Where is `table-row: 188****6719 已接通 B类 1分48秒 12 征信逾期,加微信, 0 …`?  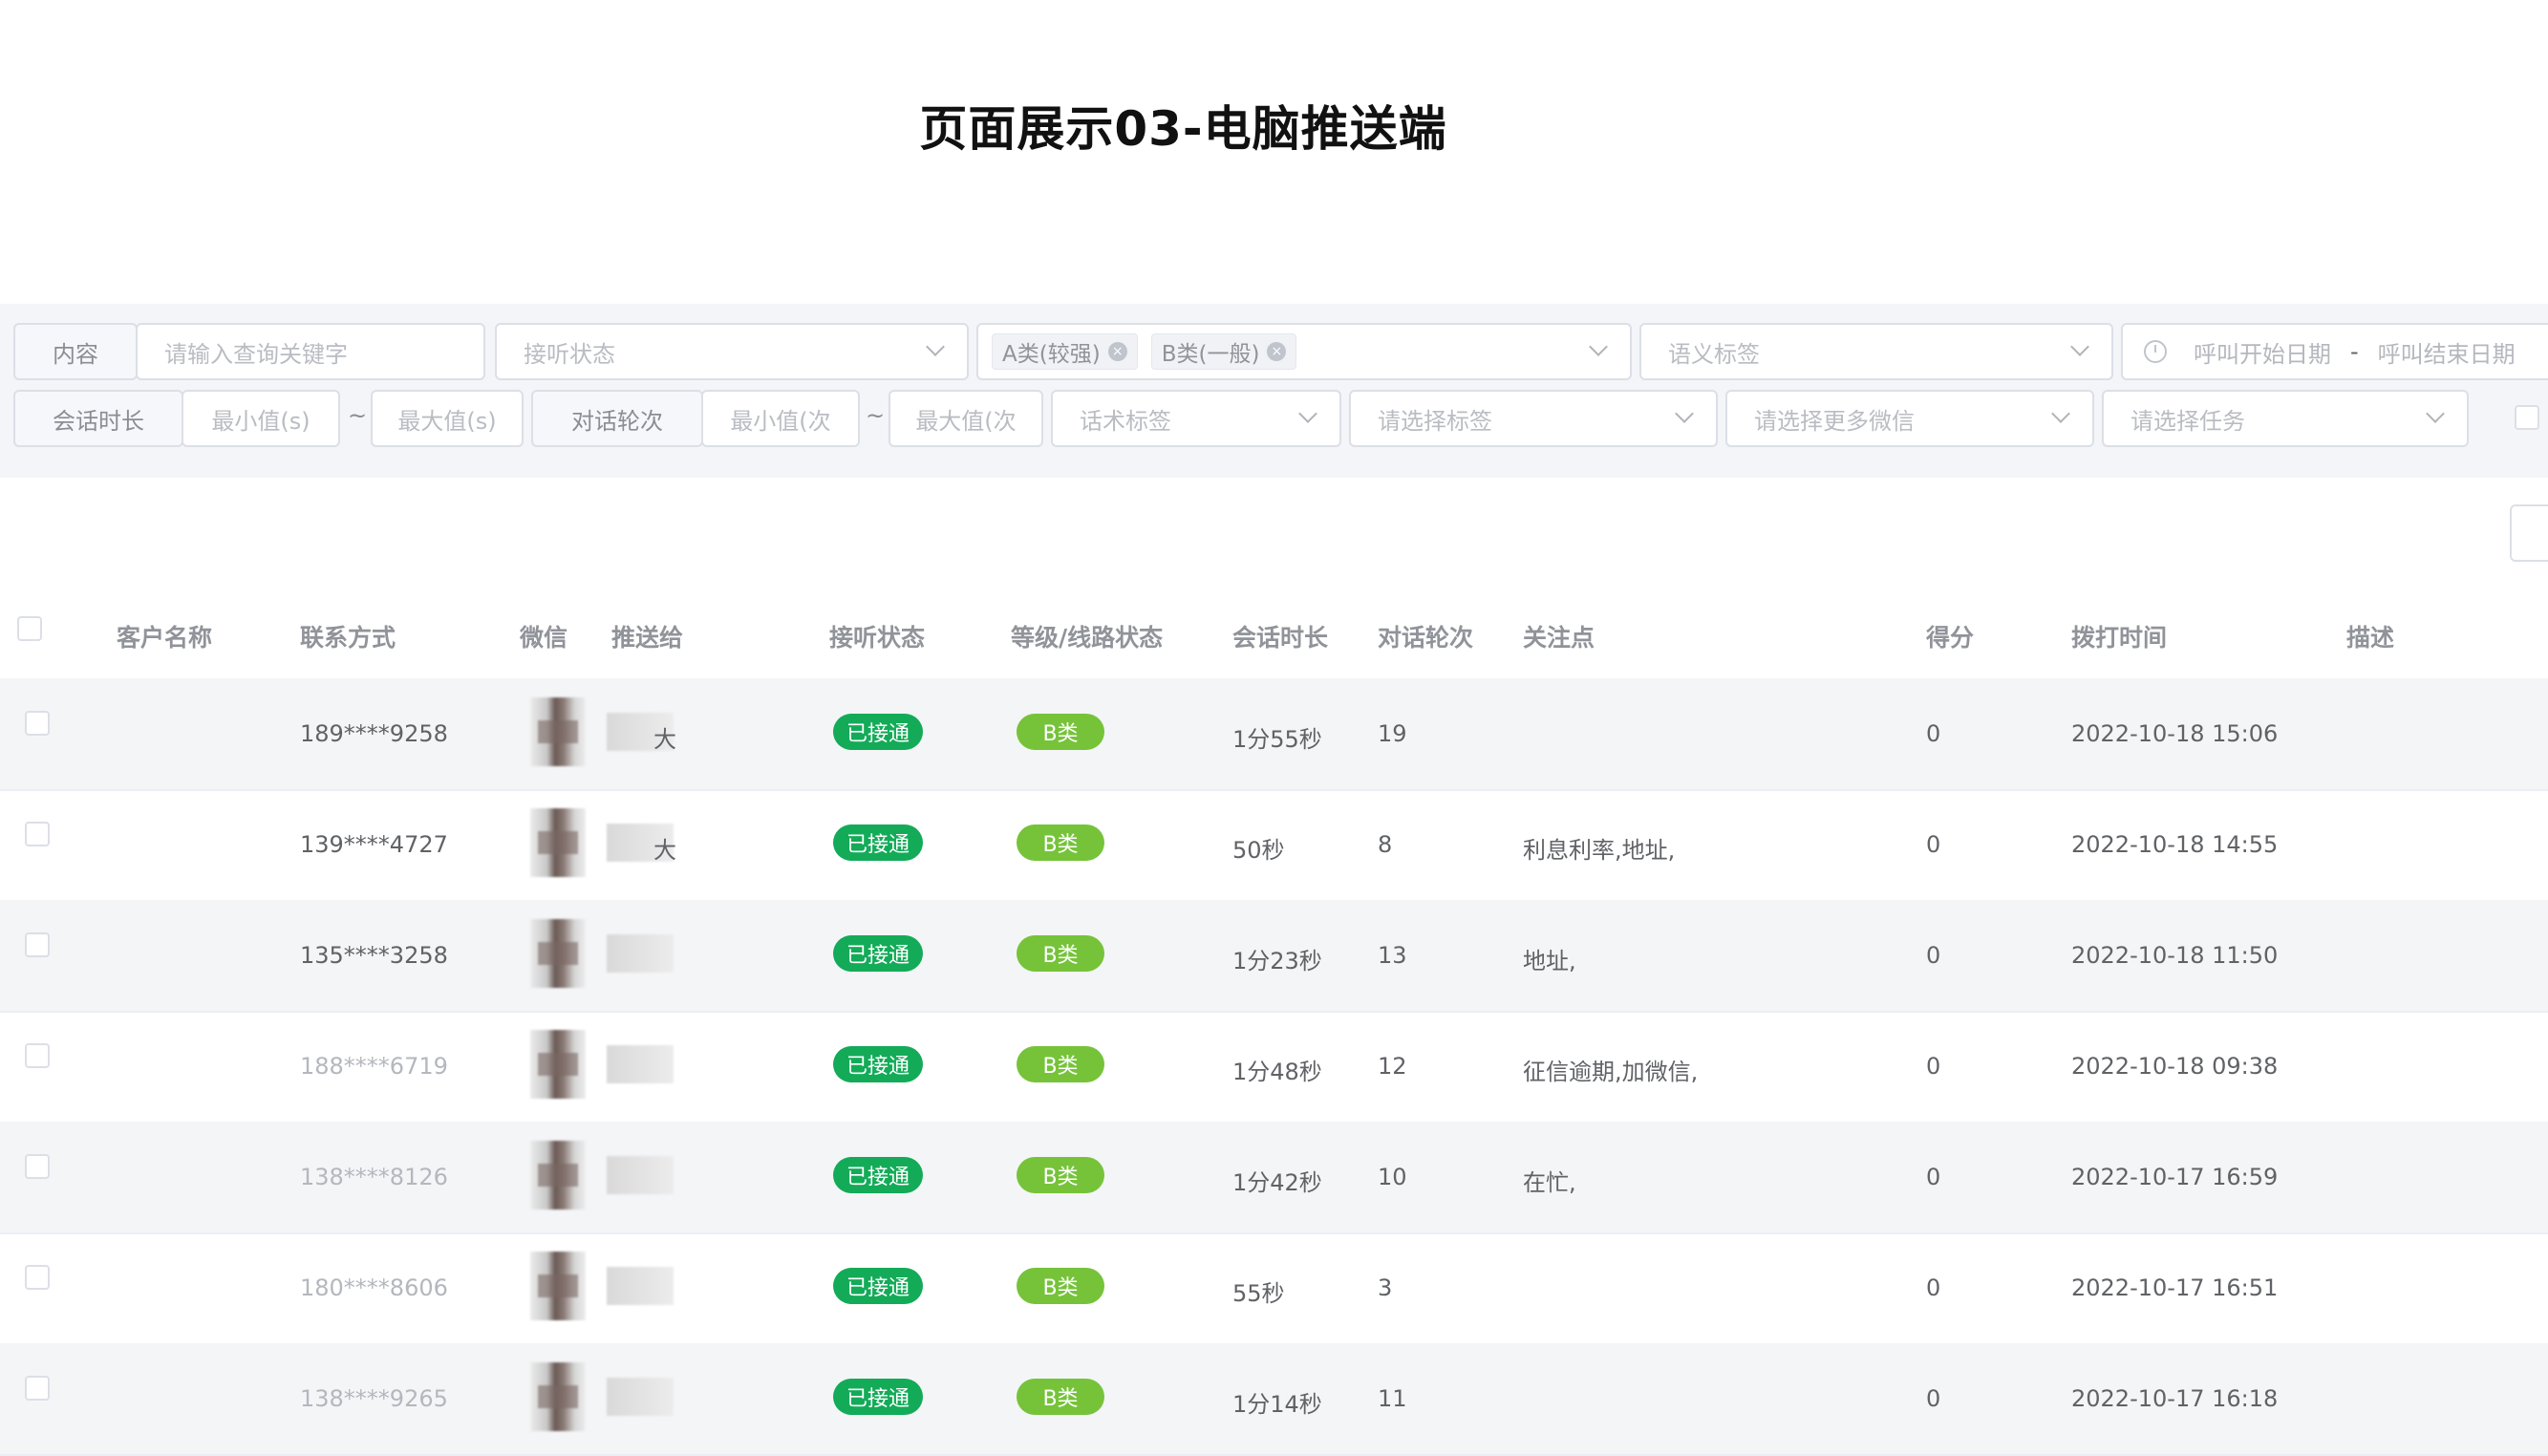
table-row: 188****6719 已接通 B类 1分48秒 12 征信逾期,加微信, 0 … is located at coordinates (1274, 1067).